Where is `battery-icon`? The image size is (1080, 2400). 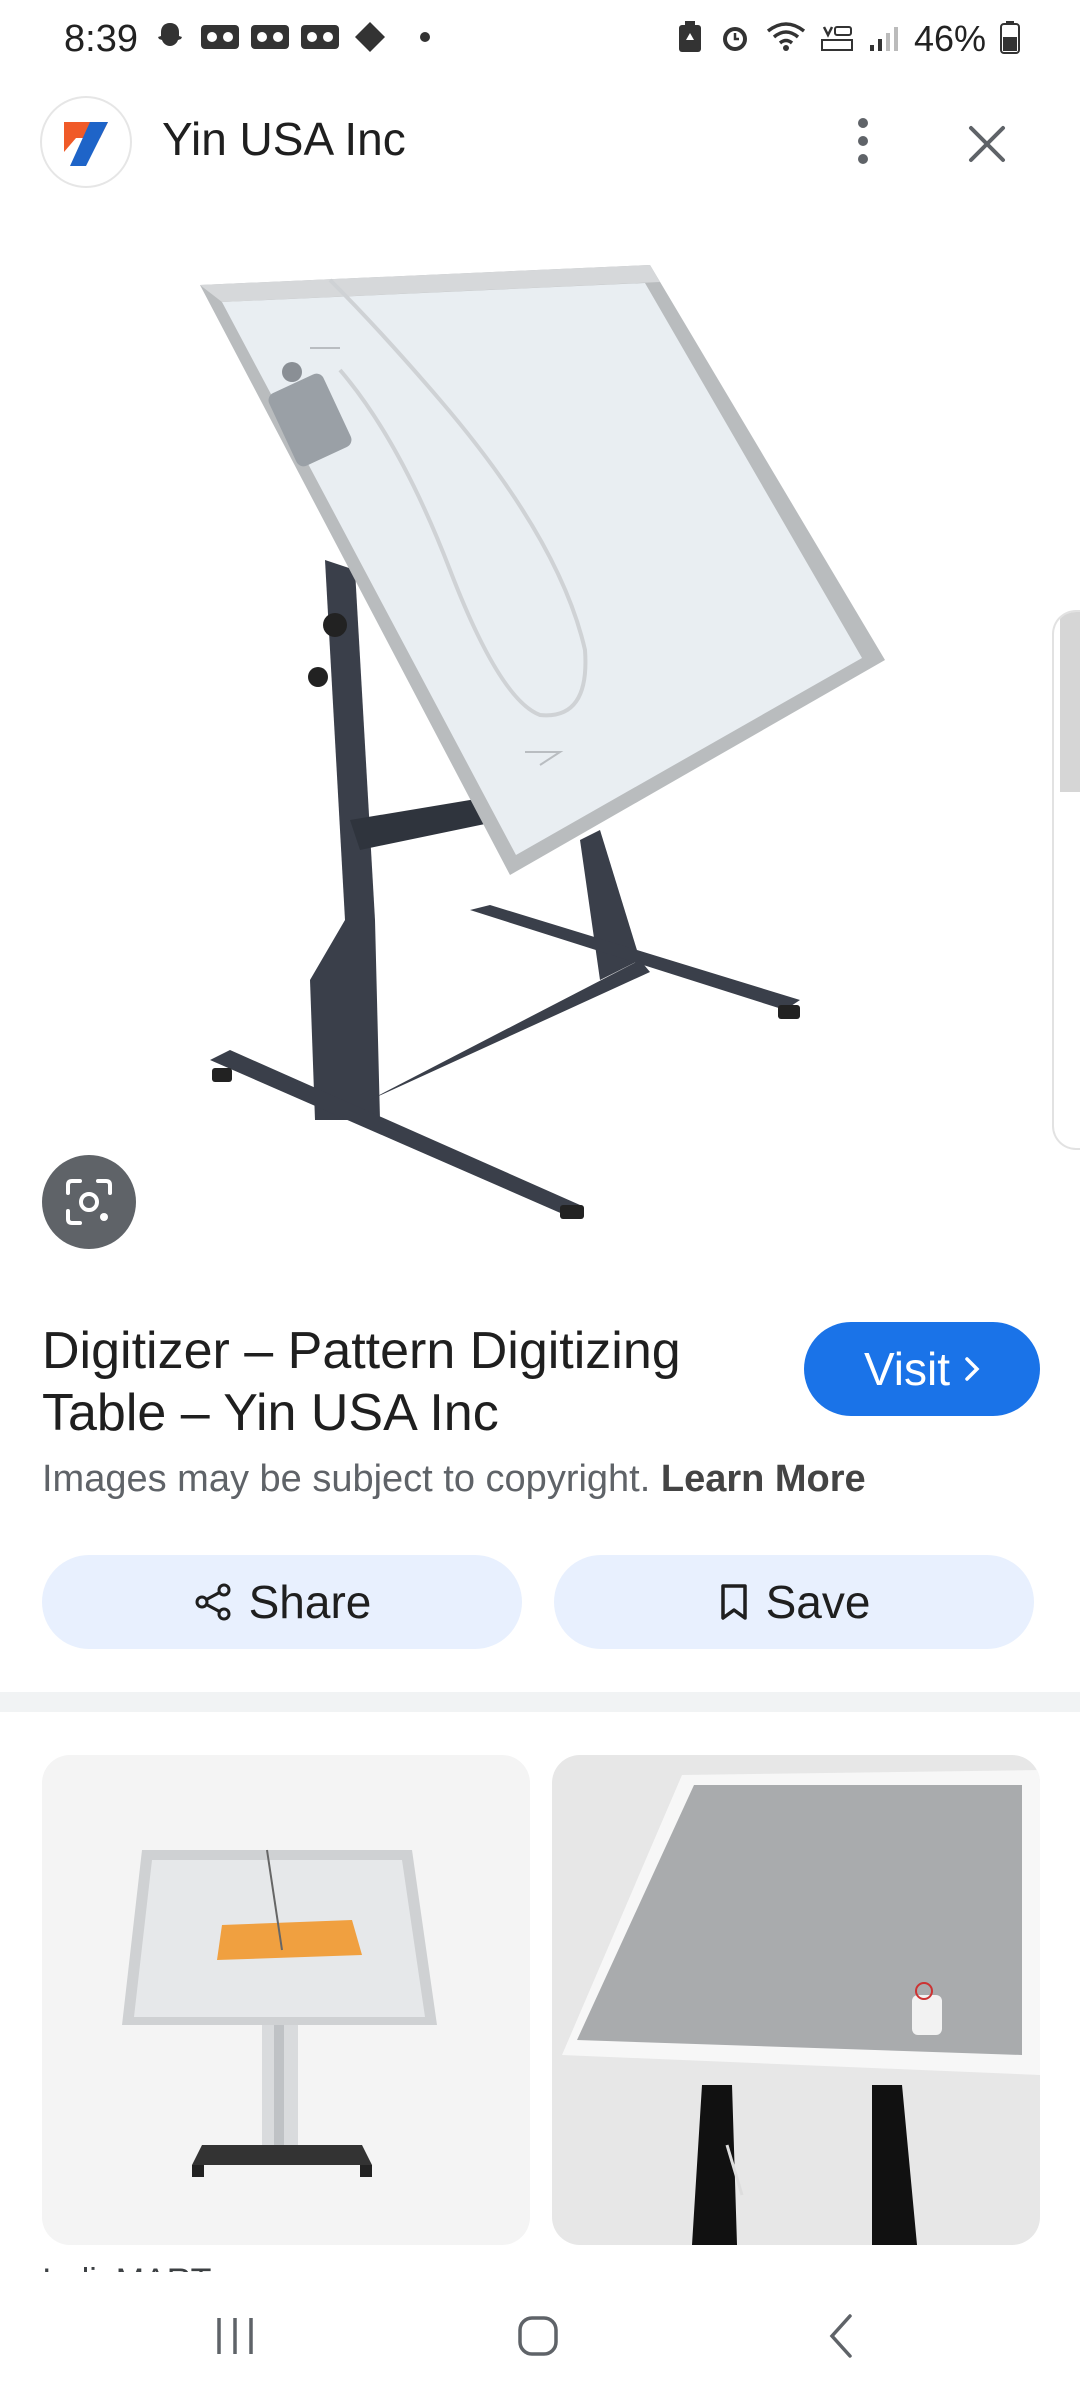
battery-icon is located at coordinates (1010, 39).